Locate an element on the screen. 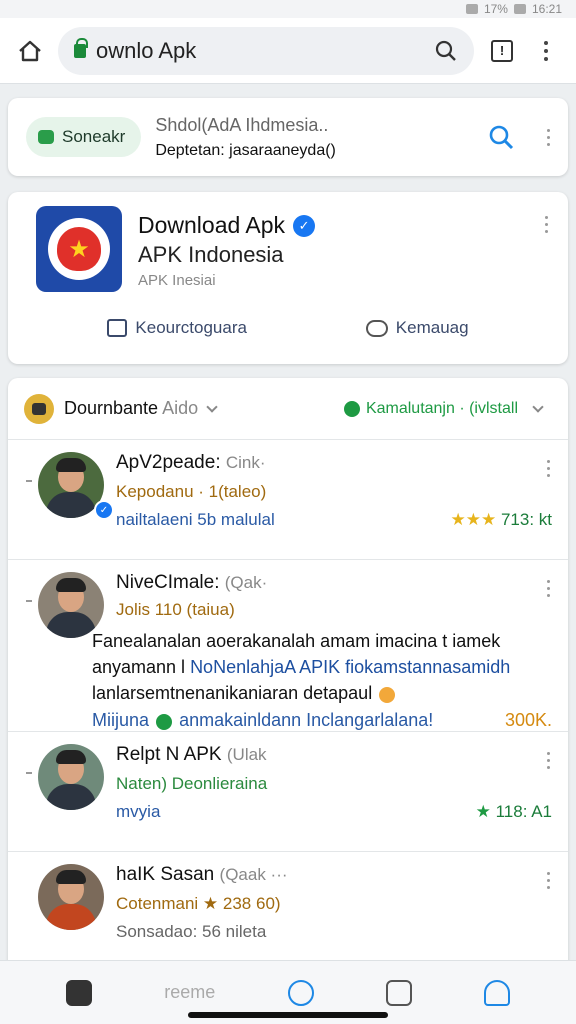 Image resolution: width=576 pixels, height=1024 pixels. notification-icon is located at coordinates (496, 992).